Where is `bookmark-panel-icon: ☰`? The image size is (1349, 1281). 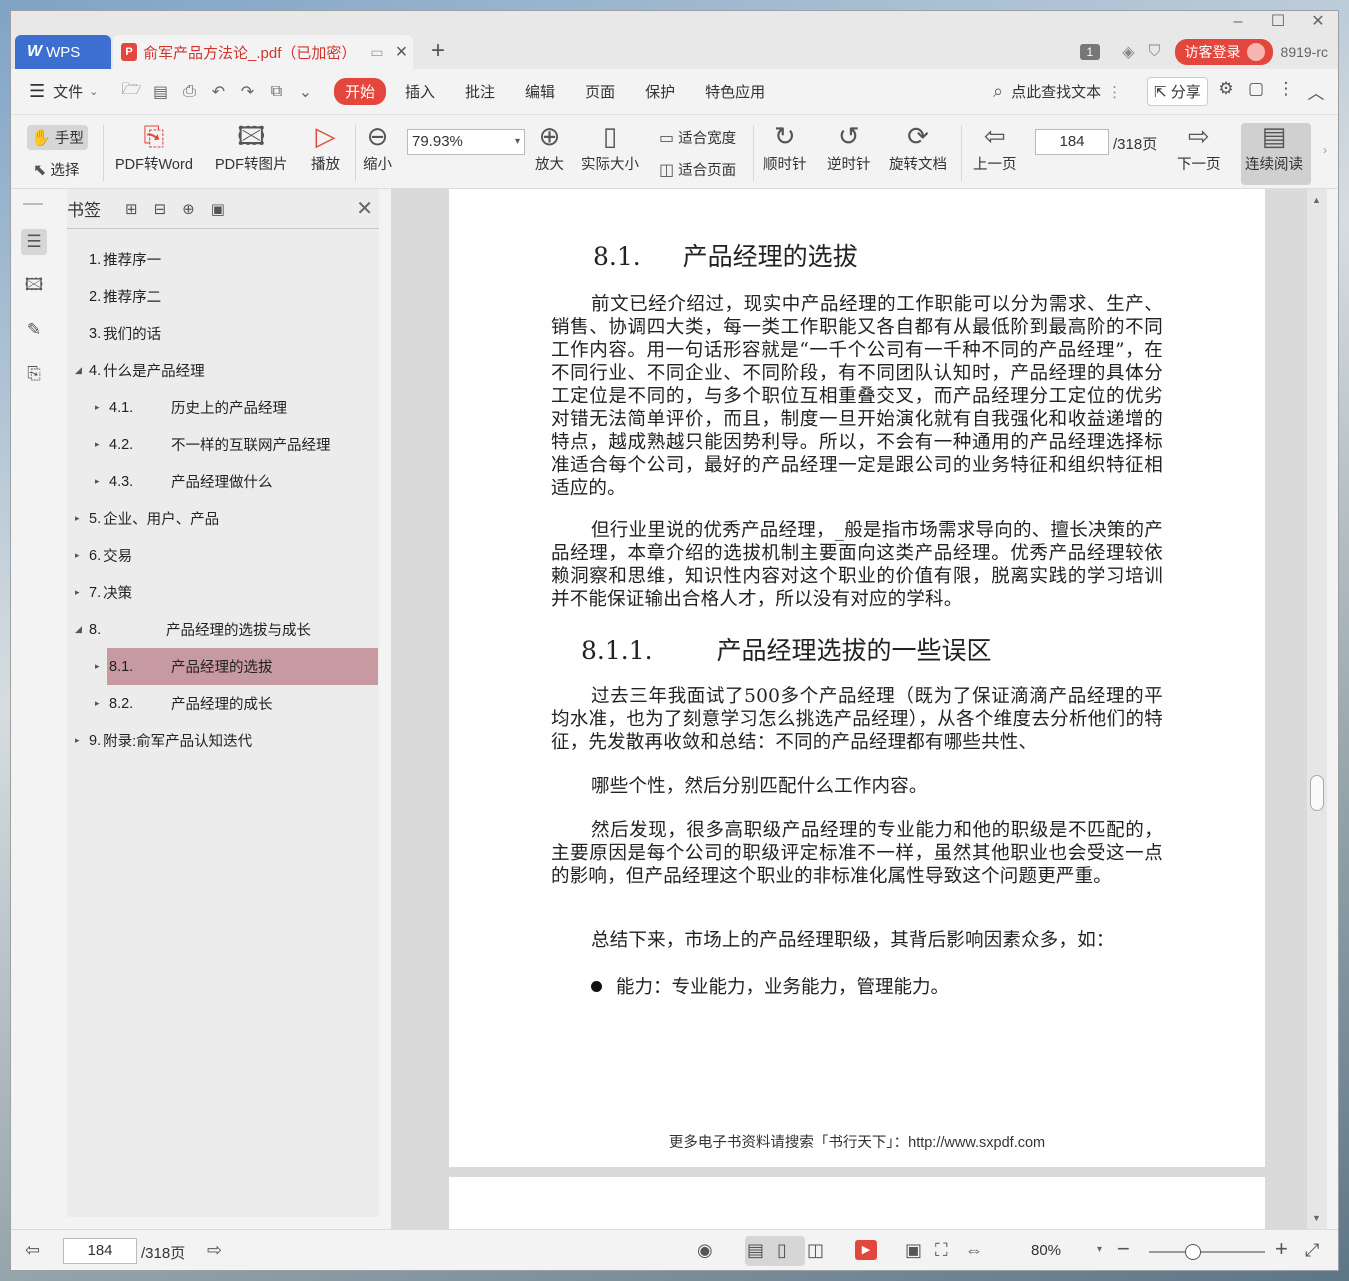
bookmark-panel-icon: ☰ is located at coordinates (34, 242).